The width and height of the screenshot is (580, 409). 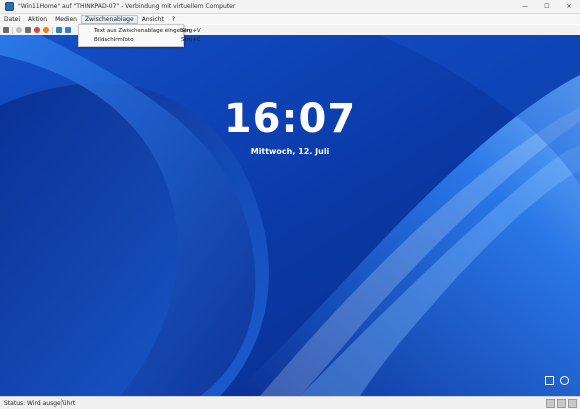 What do you see at coordinates (46, 30) in the screenshot?
I see `save-icon` at bounding box center [46, 30].